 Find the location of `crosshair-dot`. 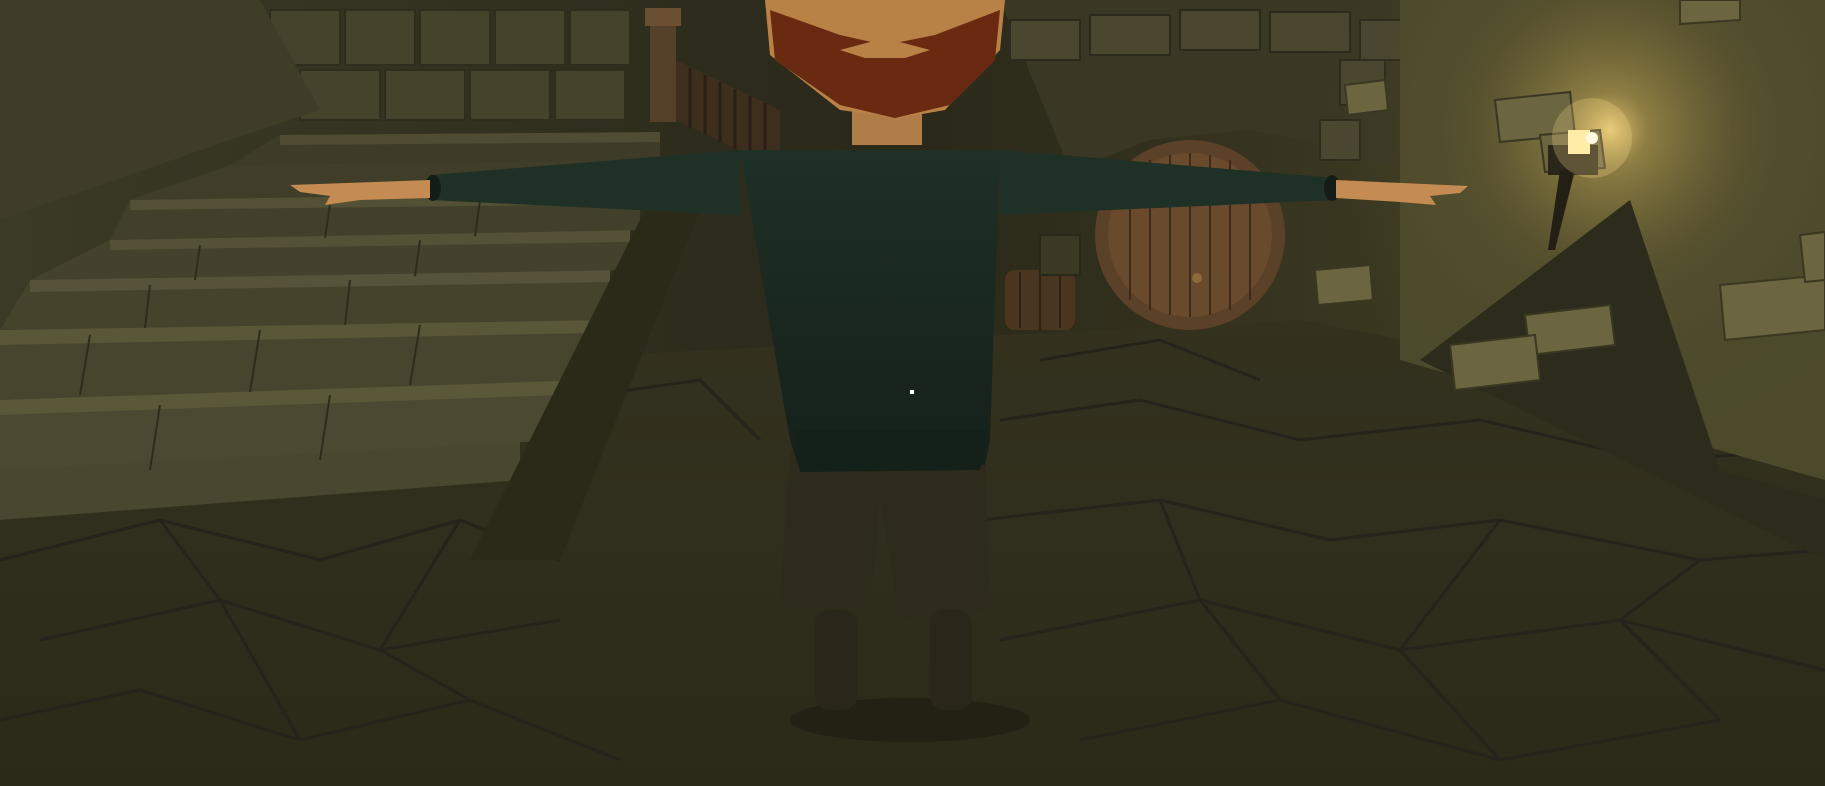

crosshair-dot is located at coordinates (912, 392).